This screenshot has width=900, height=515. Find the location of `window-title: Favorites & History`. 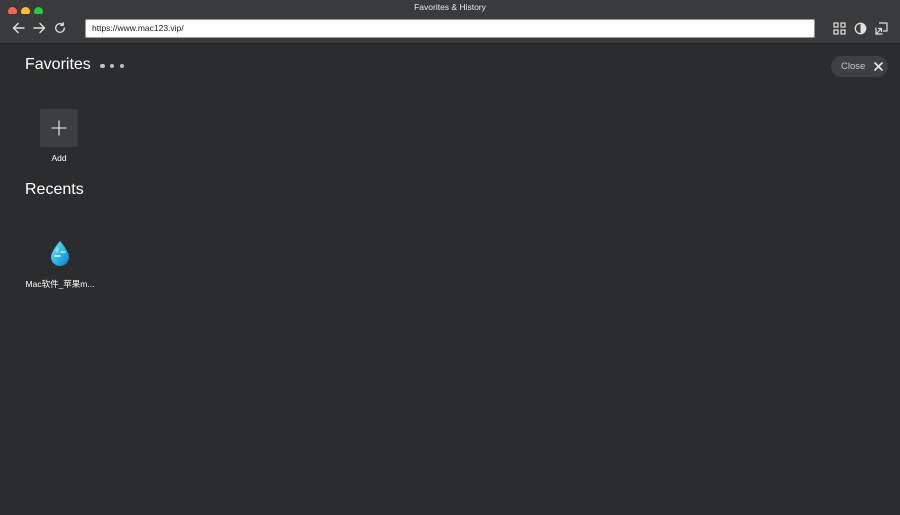

window-title: Favorites & History is located at coordinates (450, 7).